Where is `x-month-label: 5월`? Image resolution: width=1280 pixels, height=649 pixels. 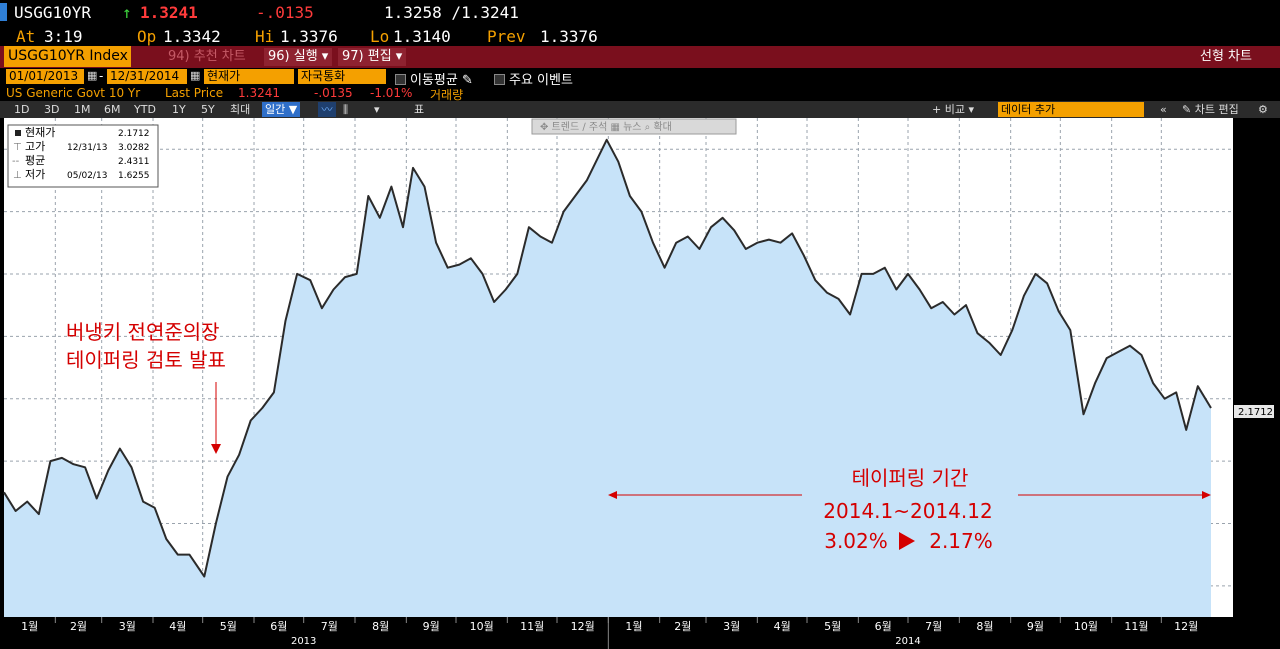
x-month-label: 5월 is located at coordinates (228, 626).